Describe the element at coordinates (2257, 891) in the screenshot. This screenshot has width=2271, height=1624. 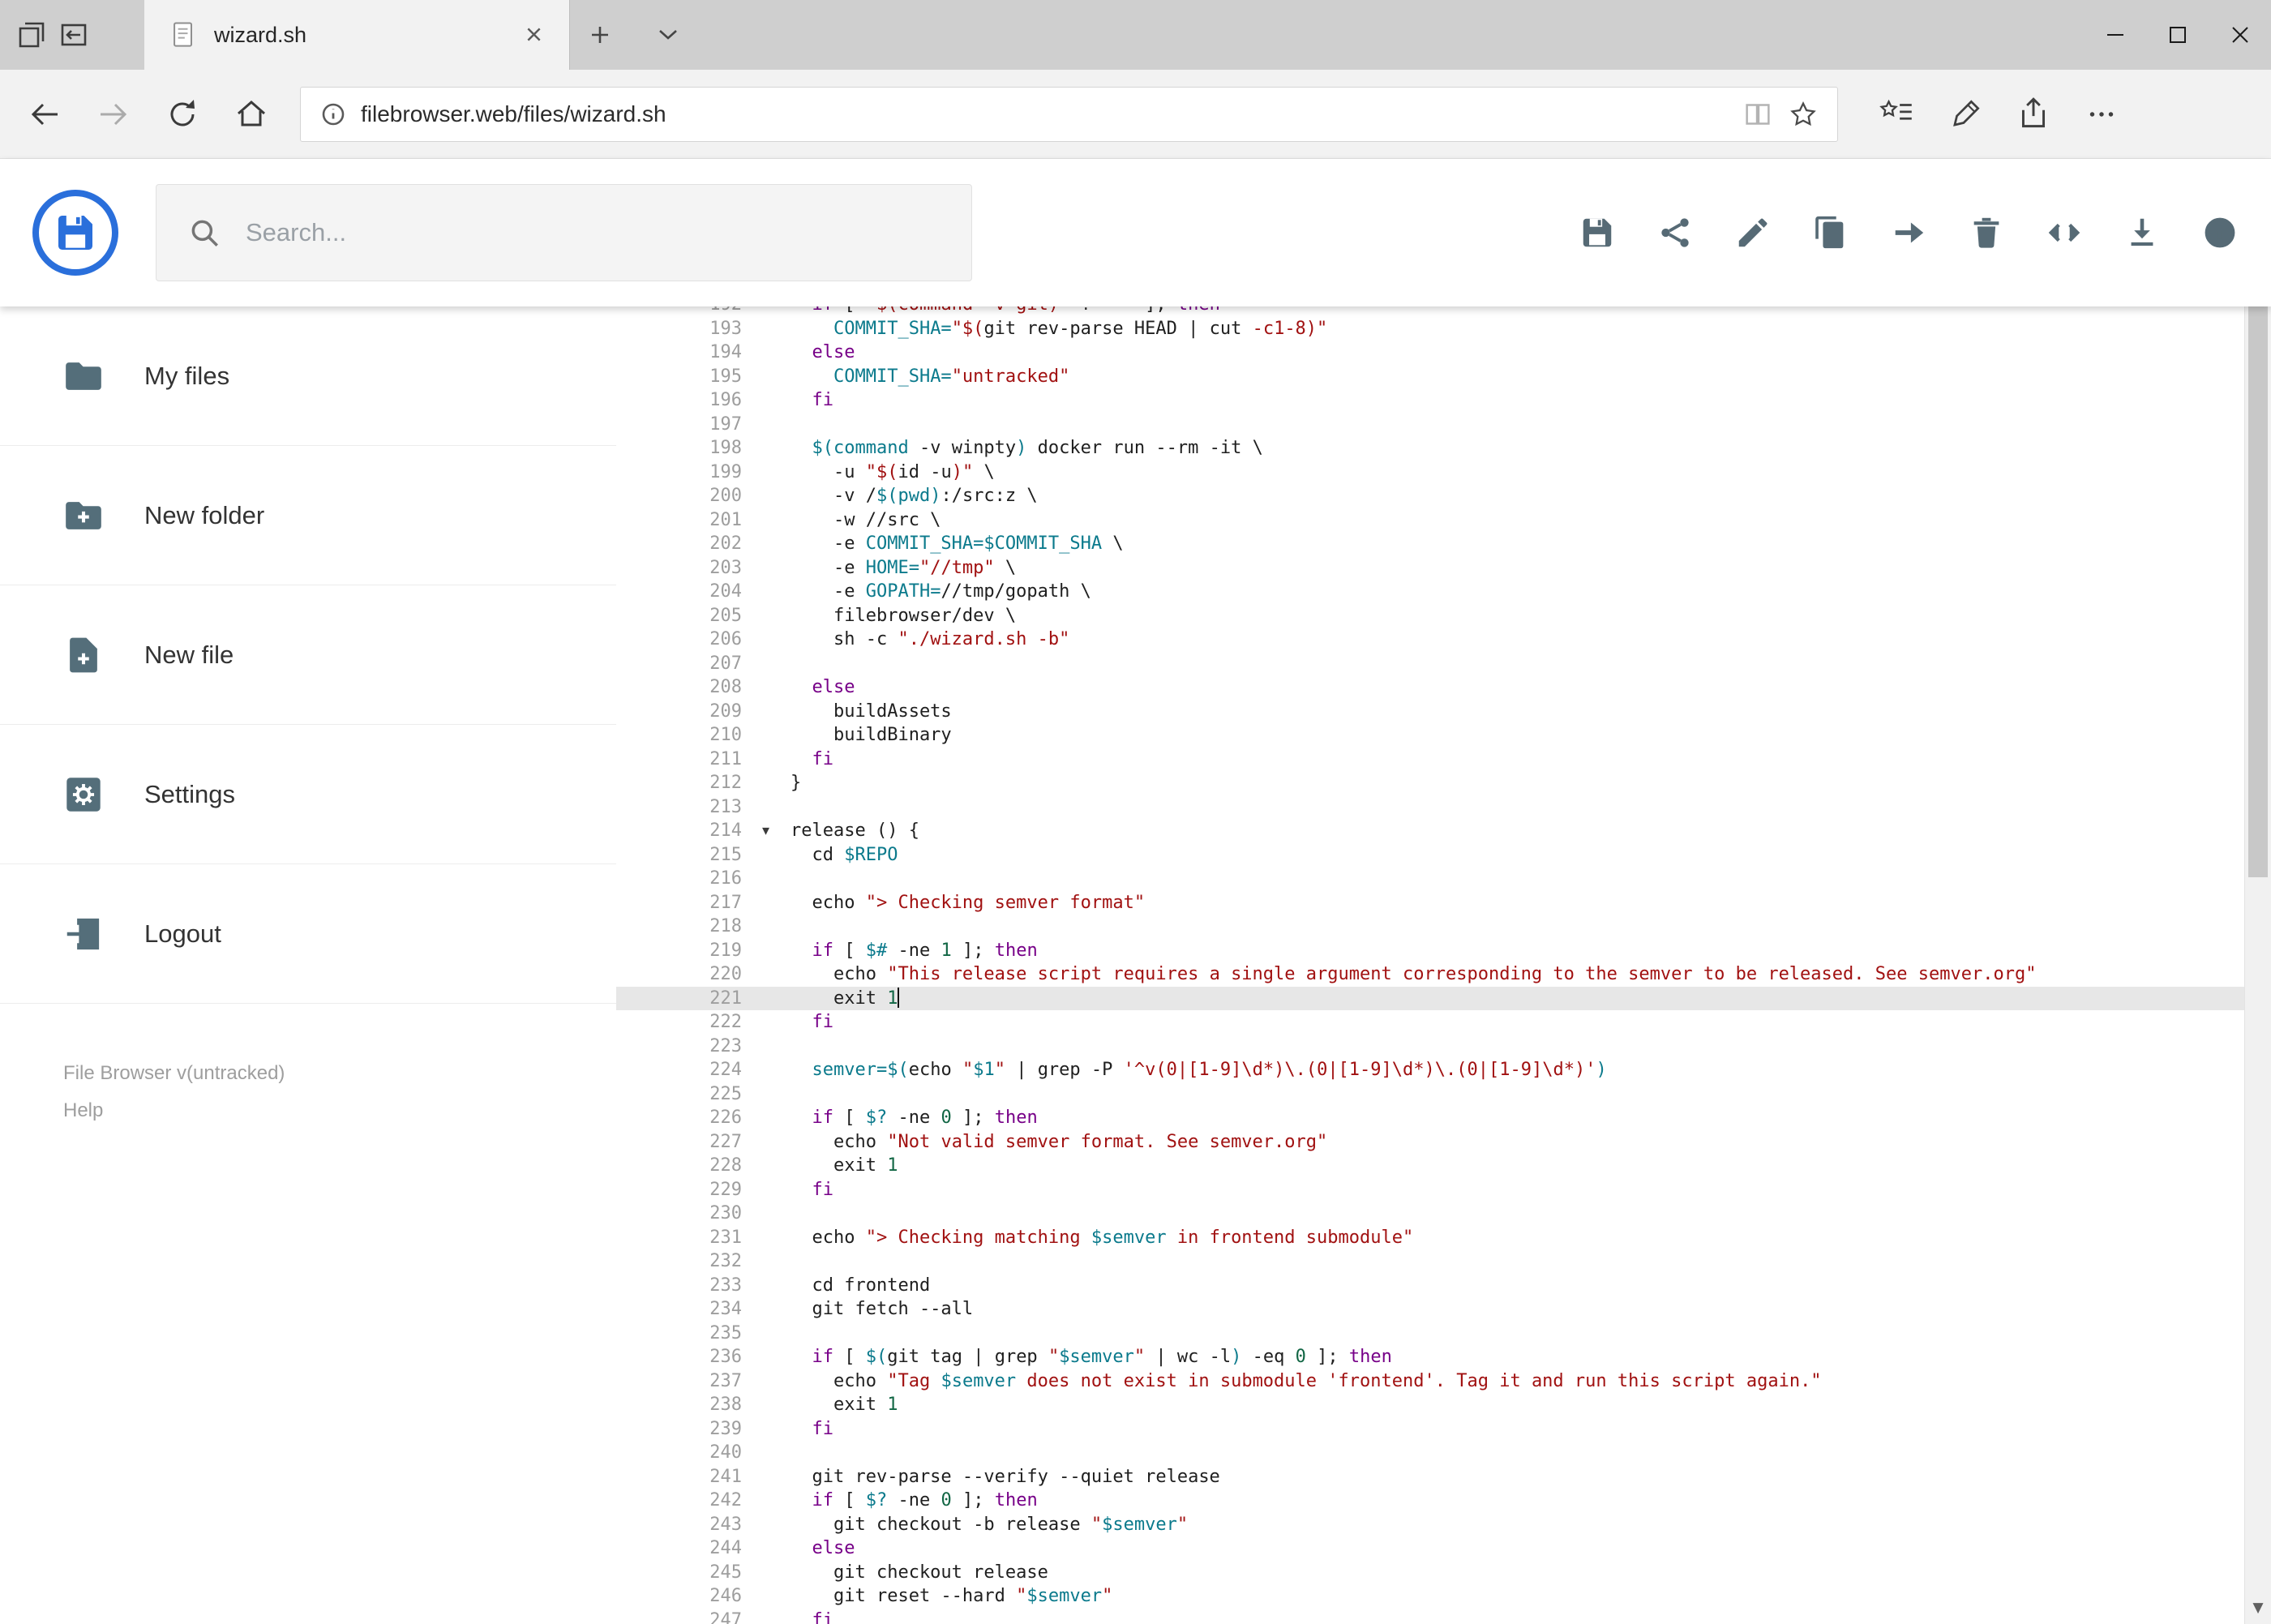
I see `page-scrollbar: ▲ ▼` at that location.